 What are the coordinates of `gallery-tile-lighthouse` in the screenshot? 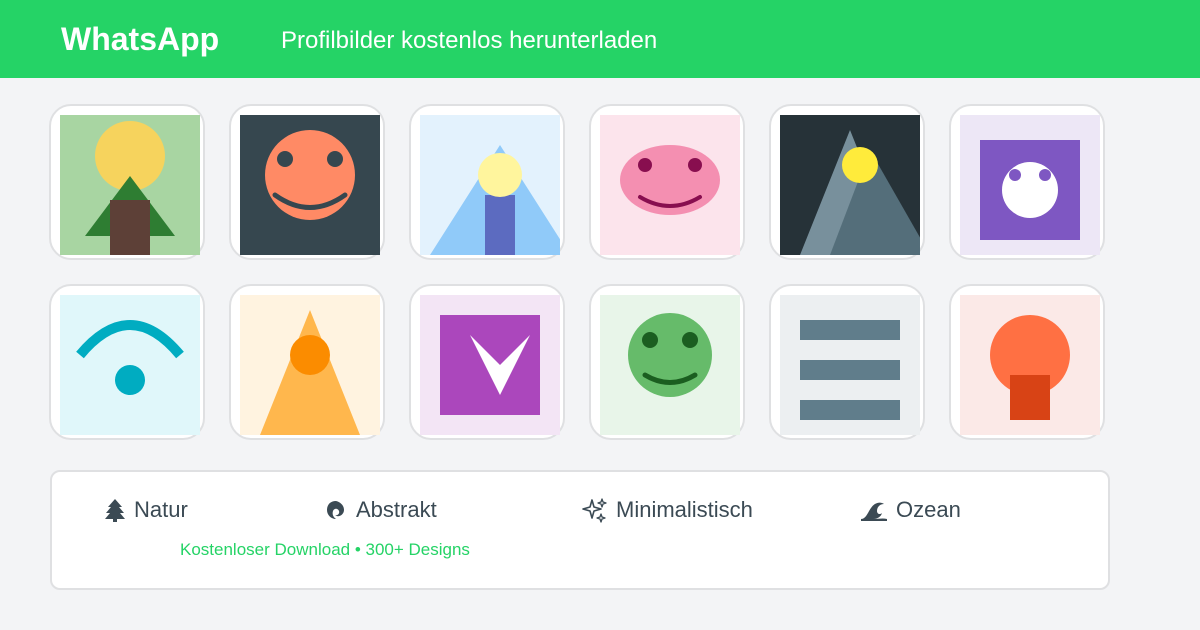 It's located at (487, 182).